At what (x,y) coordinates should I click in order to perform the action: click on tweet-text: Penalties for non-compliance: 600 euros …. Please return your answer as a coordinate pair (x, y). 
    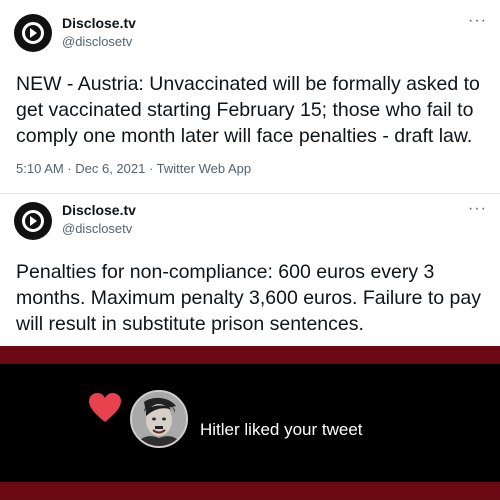
    Looking at the image, I should click on (248, 298).